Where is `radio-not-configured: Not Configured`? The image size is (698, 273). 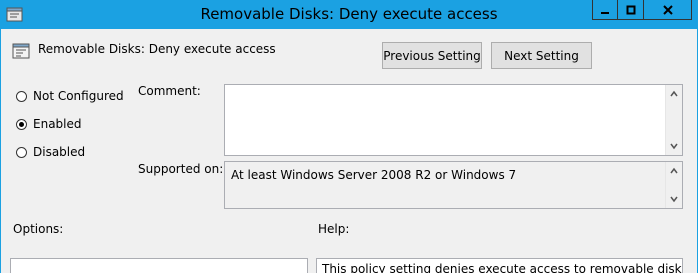 radio-not-configured: Not Configured is located at coordinates (70, 96).